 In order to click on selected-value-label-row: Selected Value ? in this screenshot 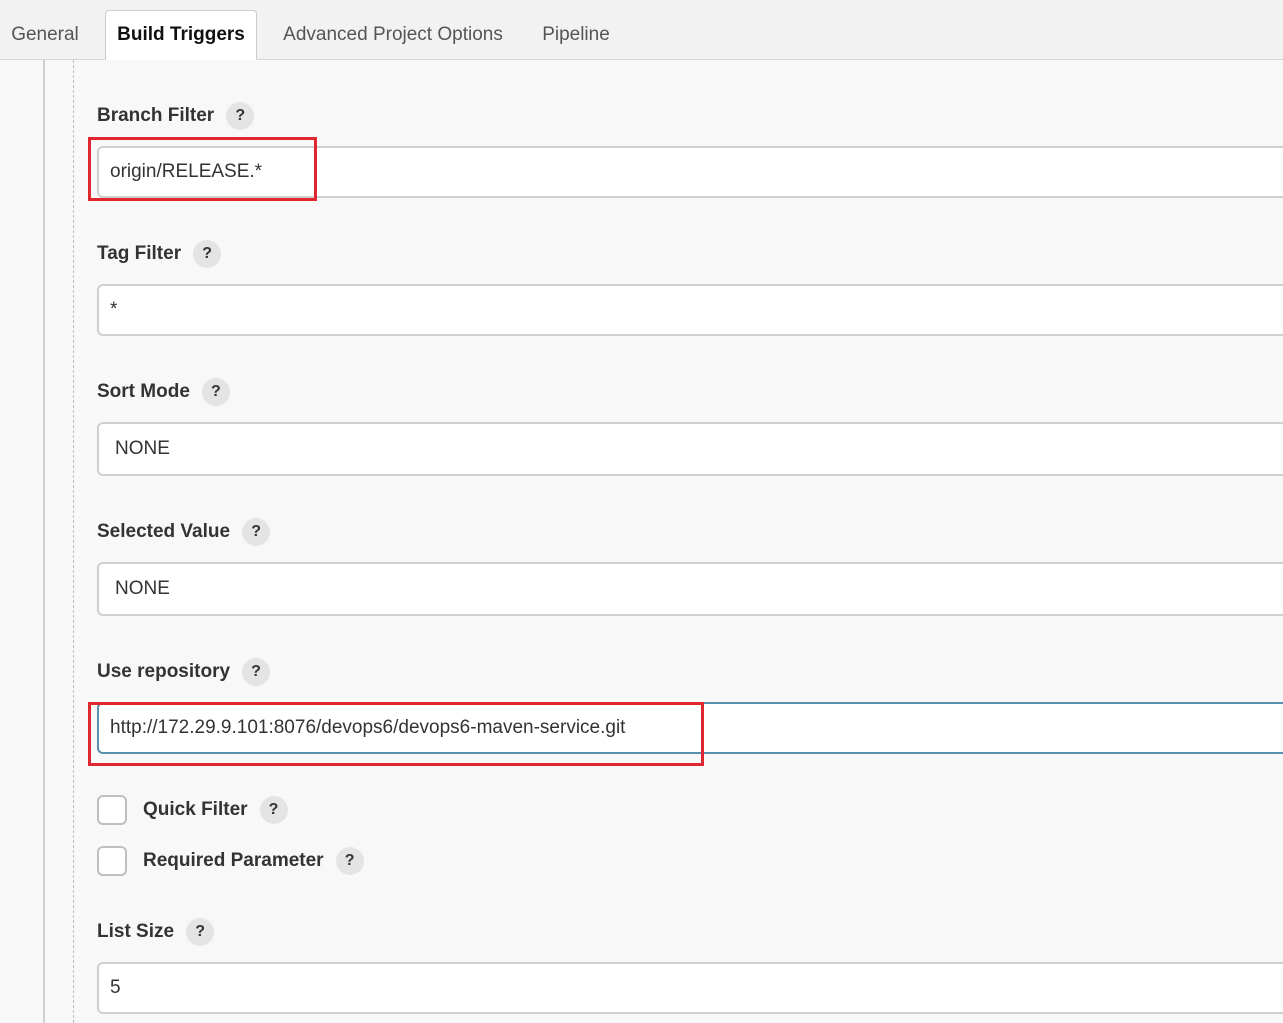, I will do `click(184, 532)`.